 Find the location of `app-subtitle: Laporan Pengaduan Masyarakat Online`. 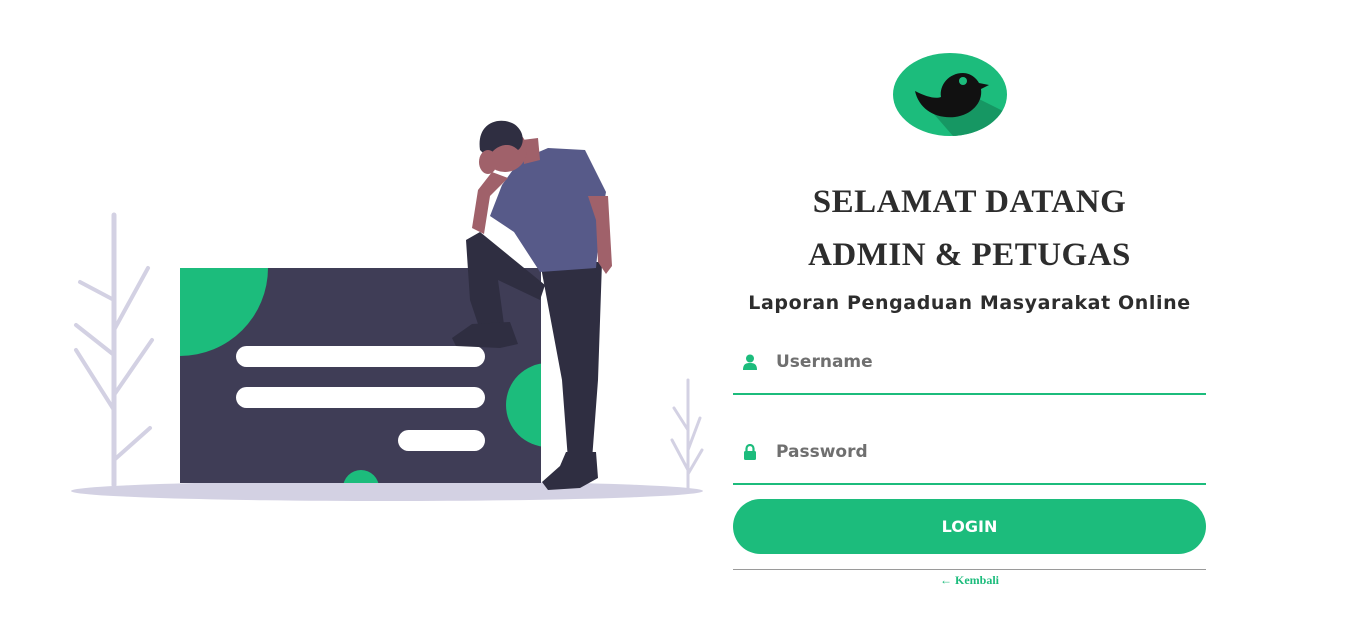

app-subtitle: Laporan Pengaduan Masyarakat Online is located at coordinates (969, 303).